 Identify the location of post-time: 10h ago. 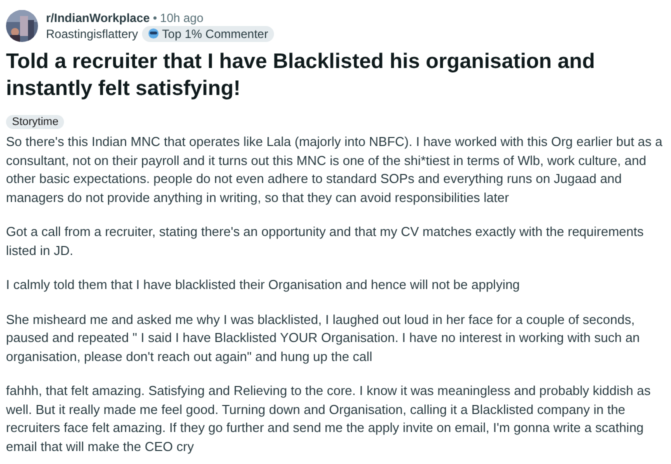
(182, 17).